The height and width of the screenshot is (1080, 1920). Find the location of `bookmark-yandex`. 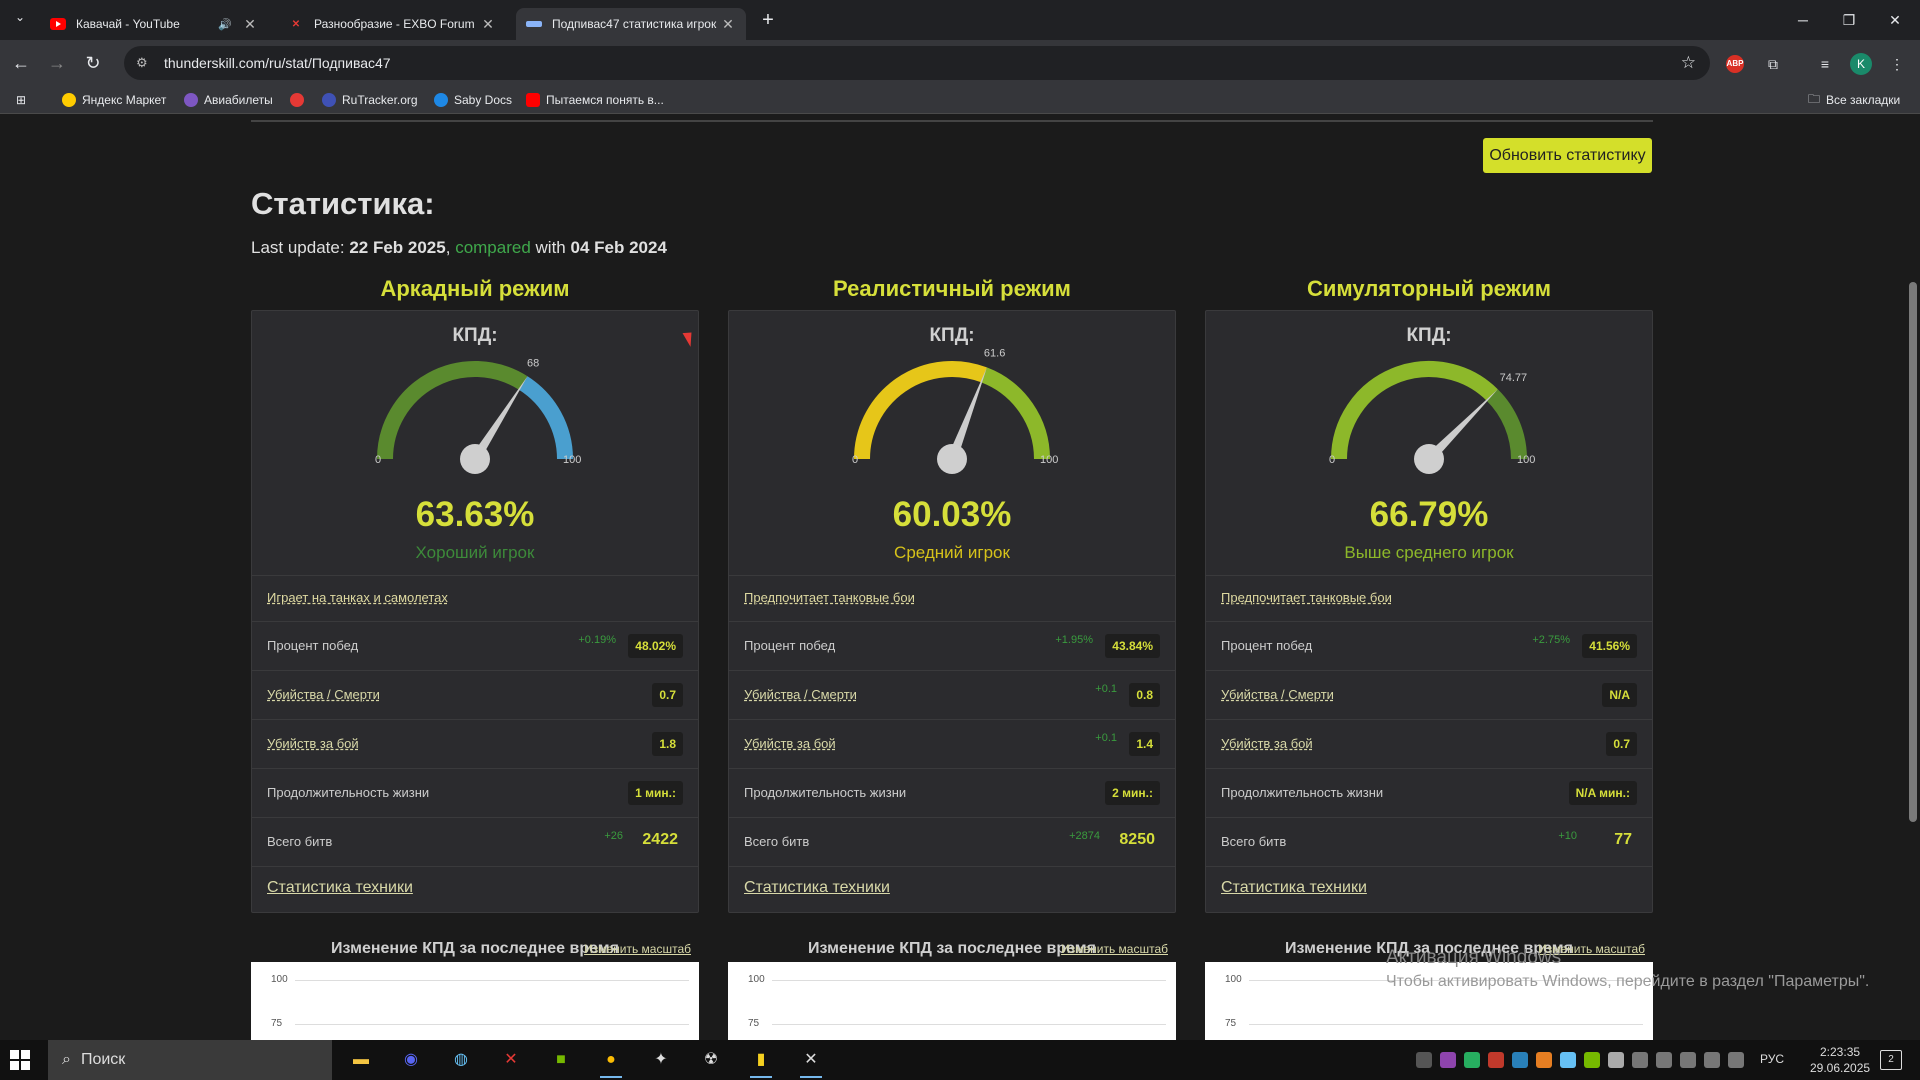

bookmark-yandex is located at coordinates (300, 100).